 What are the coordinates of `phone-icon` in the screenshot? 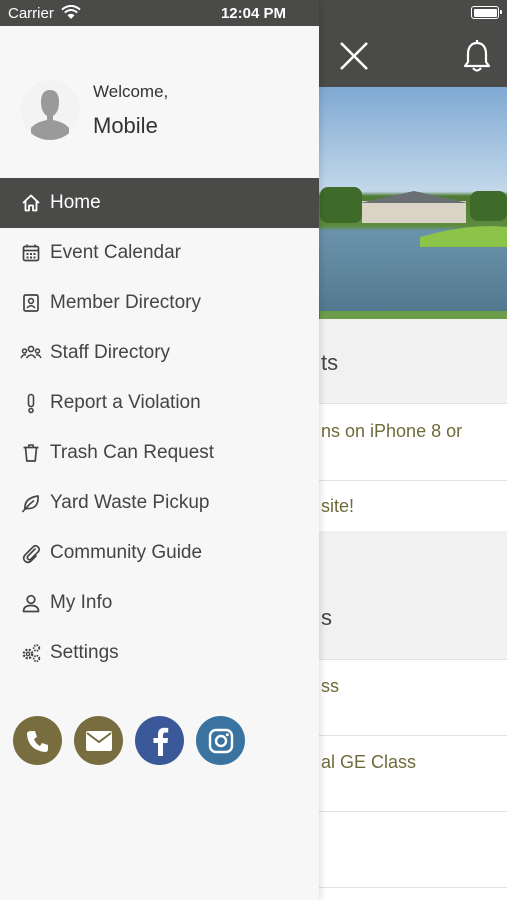 It's located at (37, 741).